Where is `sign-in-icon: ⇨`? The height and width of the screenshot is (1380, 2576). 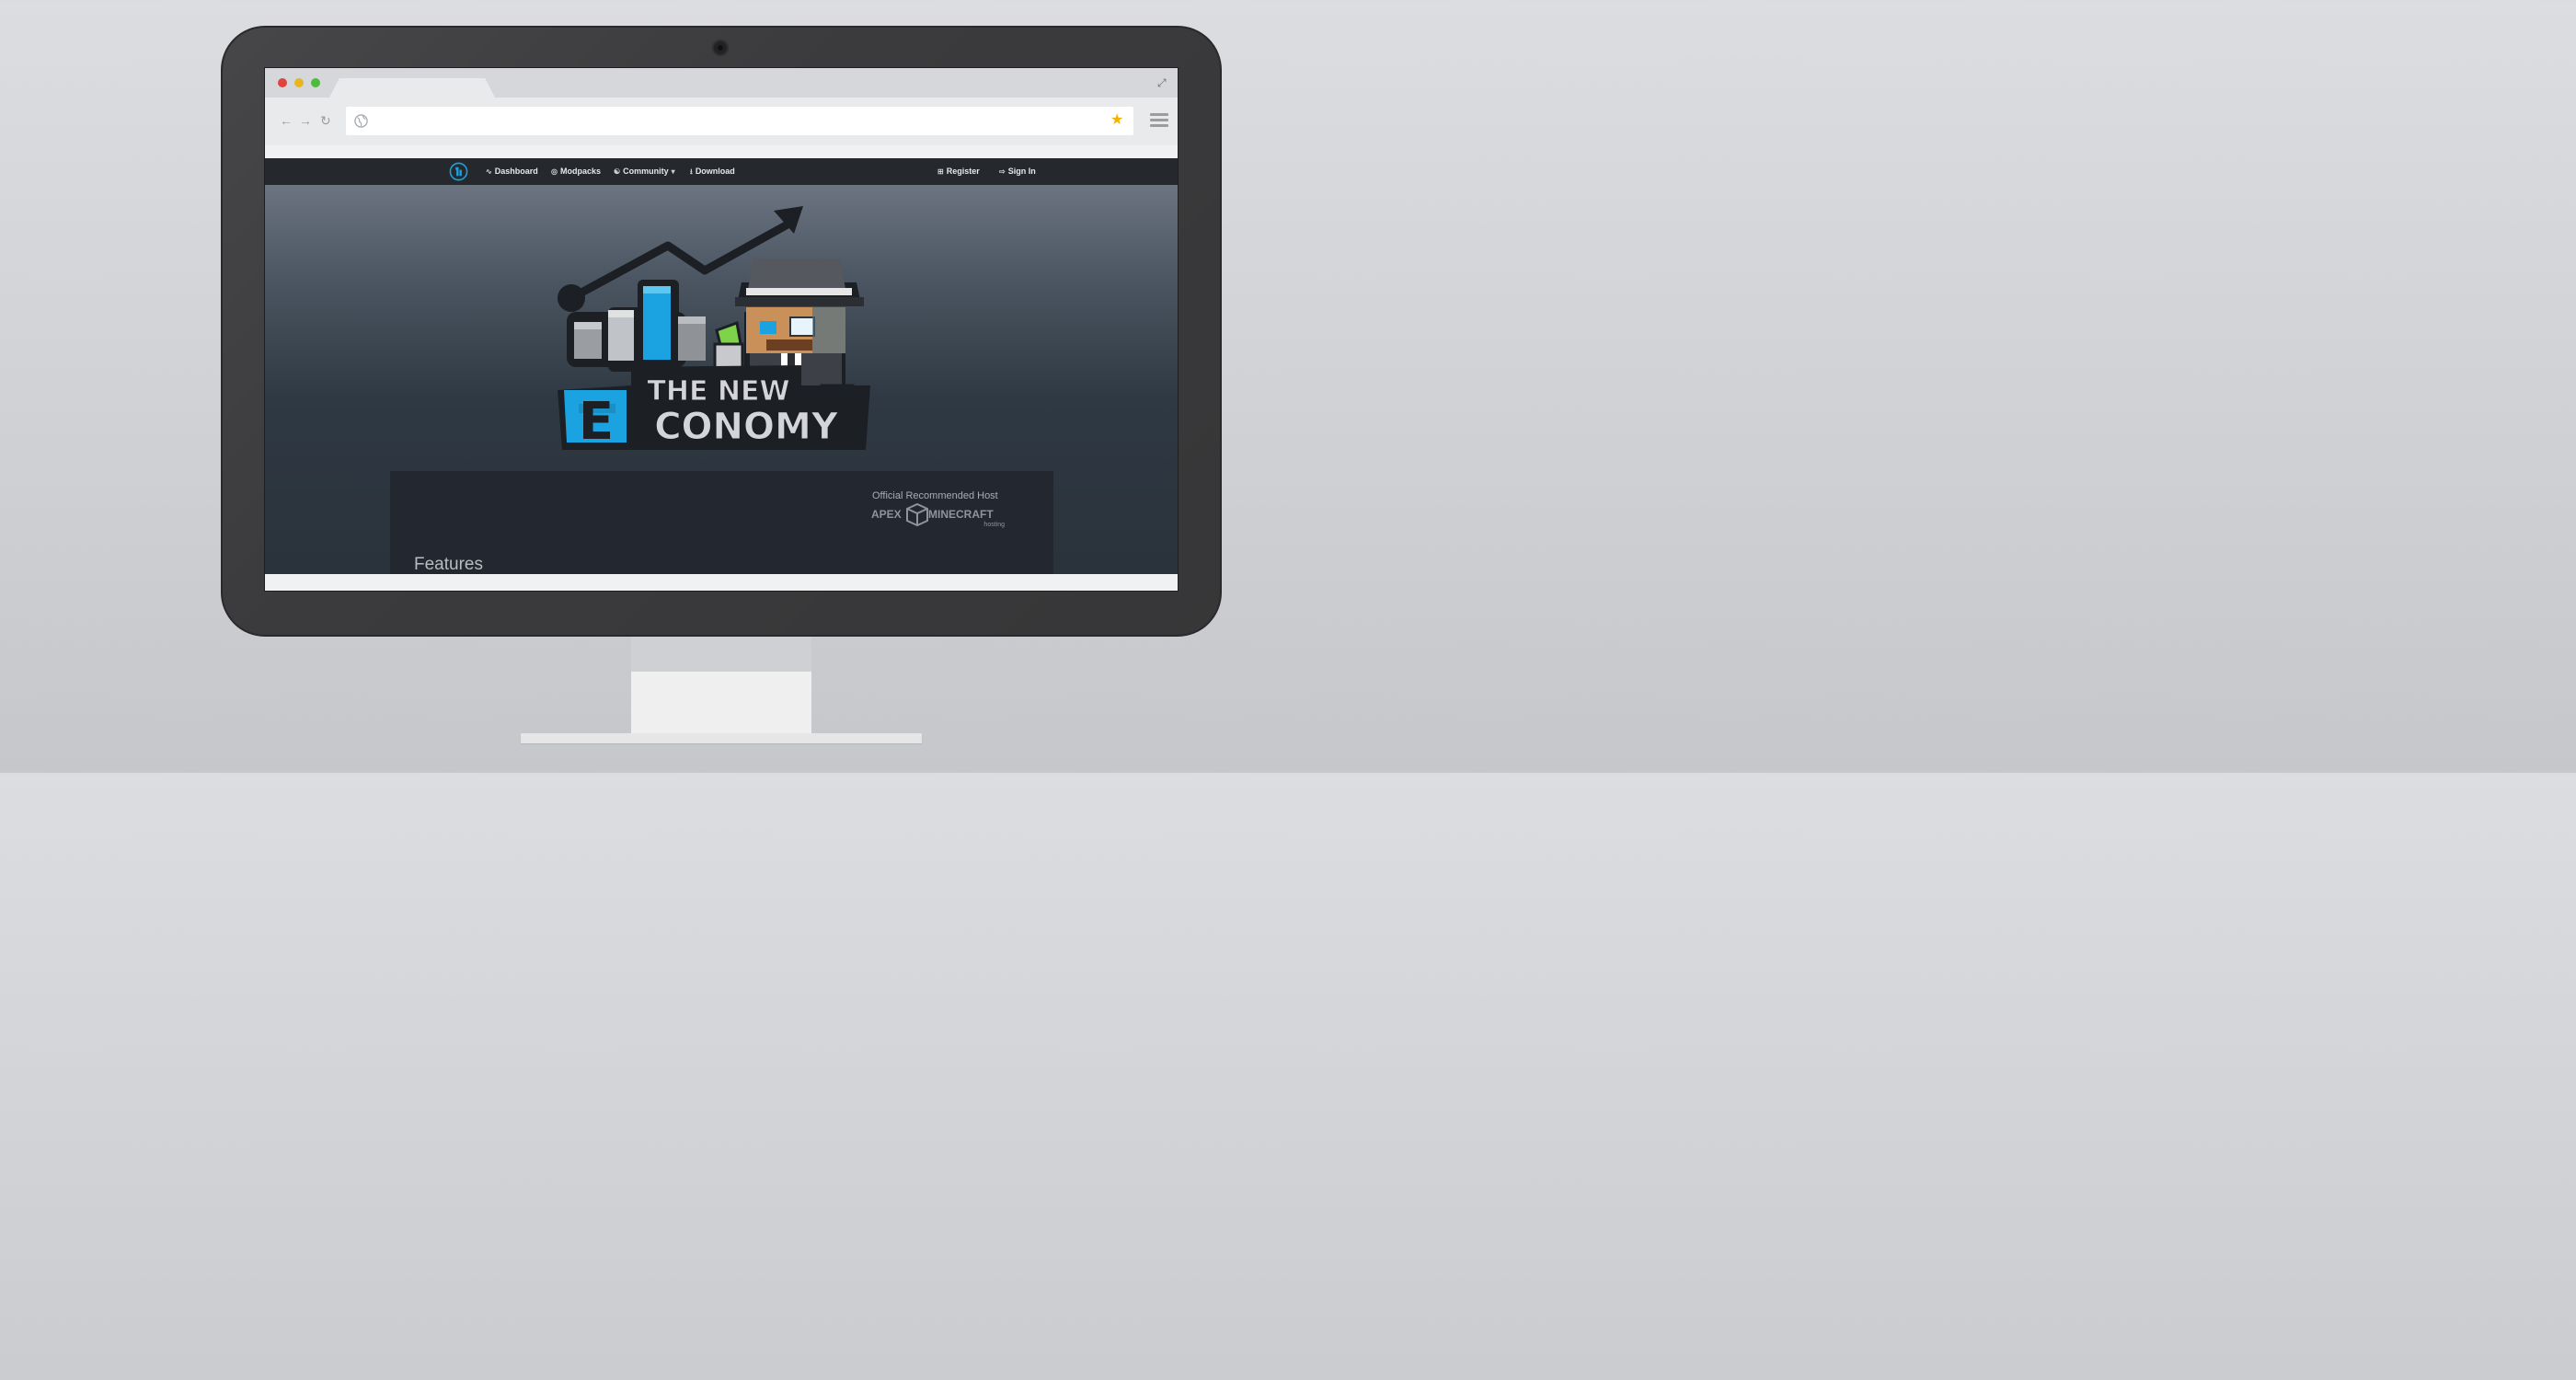 sign-in-icon: ⇨ is located at coordinates (1002, 171).